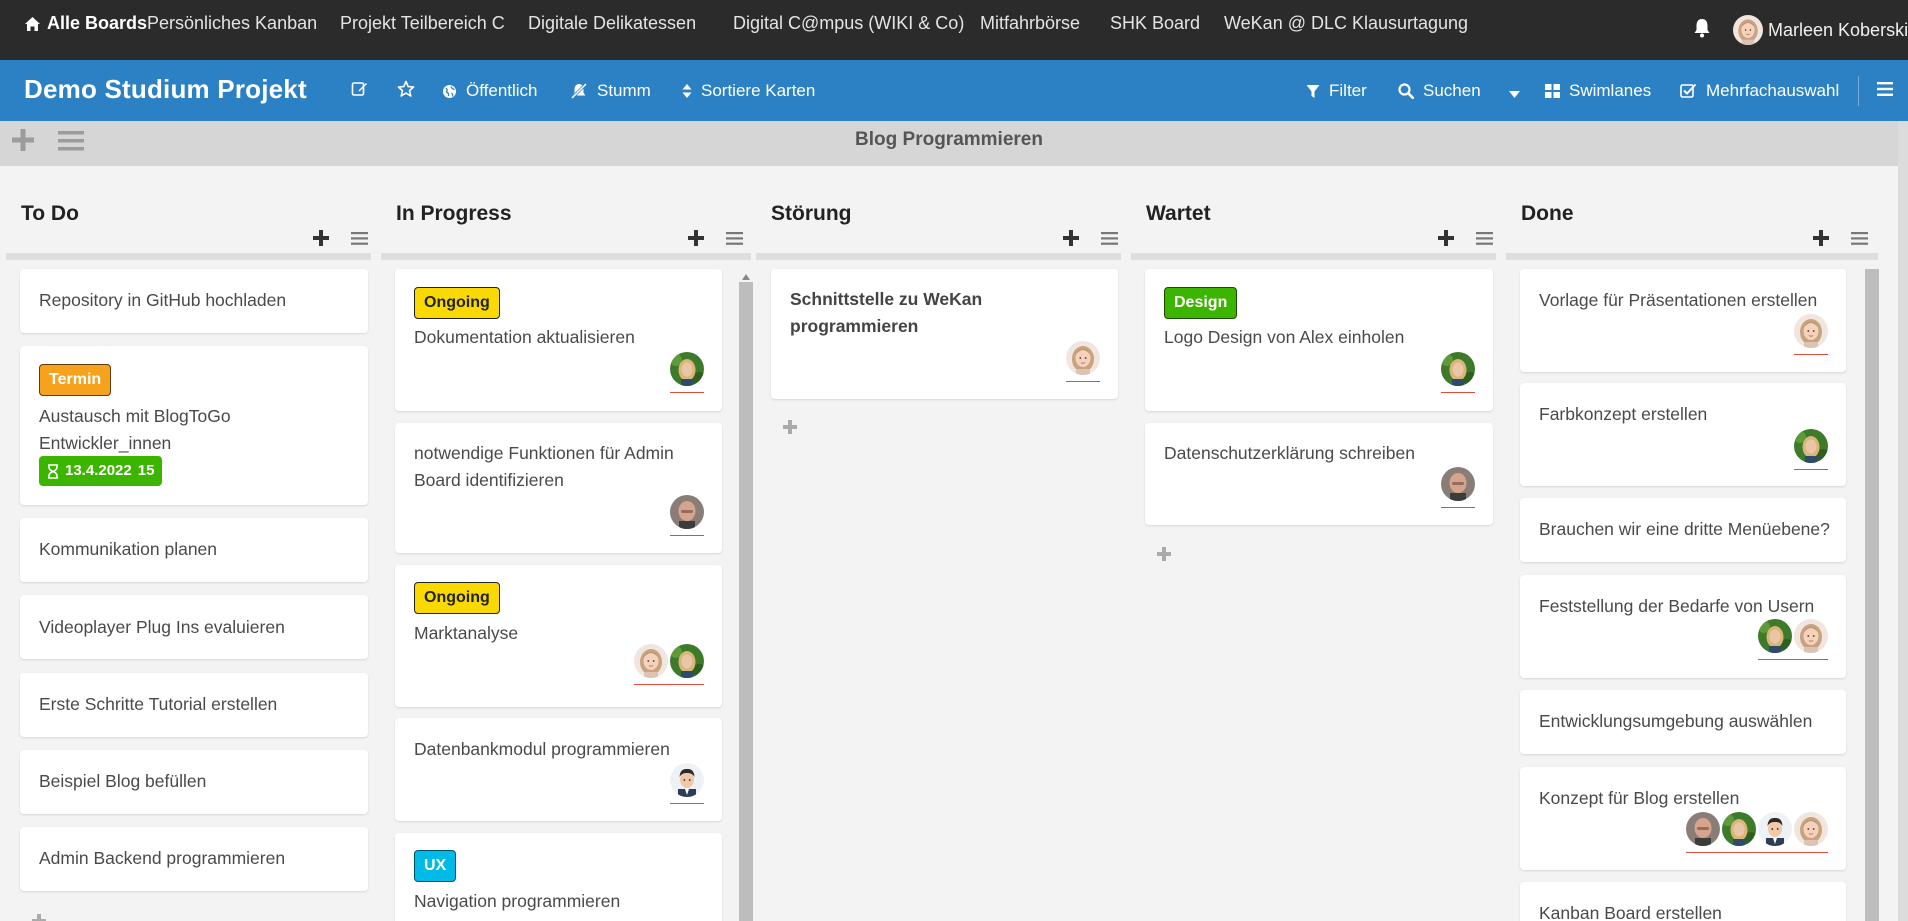 Image resolution: width=1908 pixels, height=921 pixels. Describe the element at coordinates (811, 214) in the screenshot. I see `list-title: Störung` at that location.